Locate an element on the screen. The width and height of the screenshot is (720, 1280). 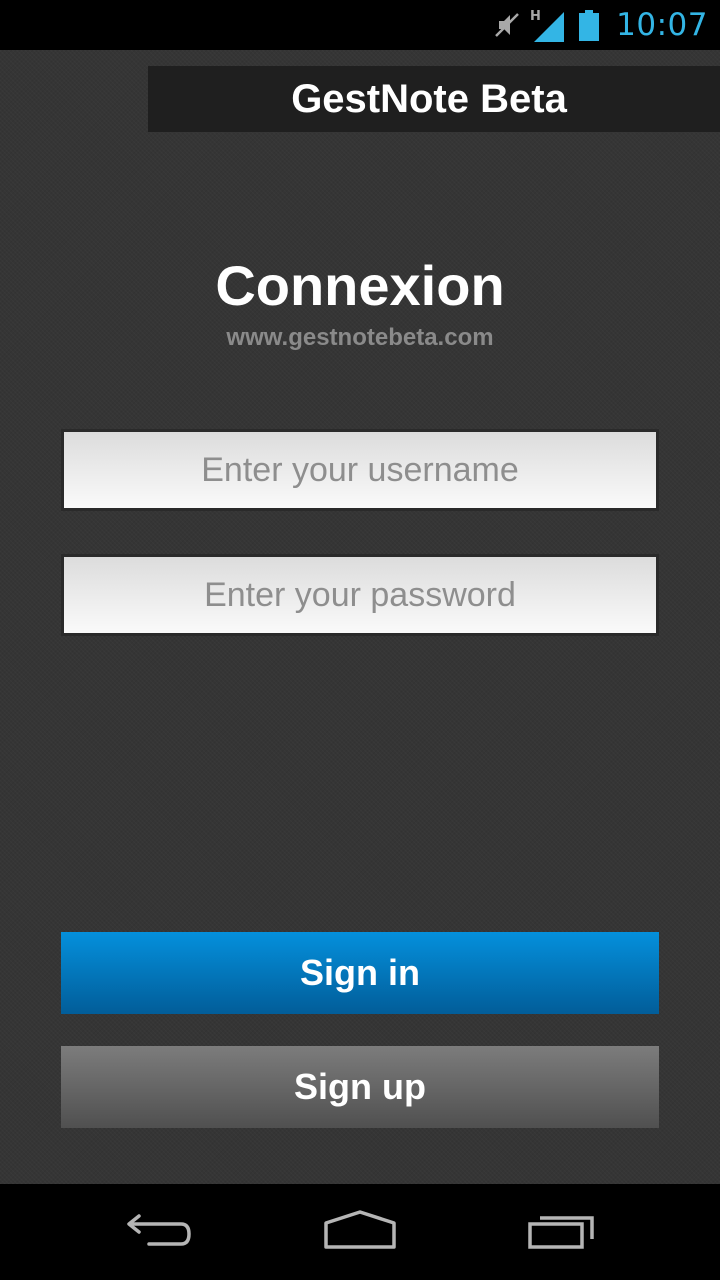
password-input is located at coordinates (360, 595).